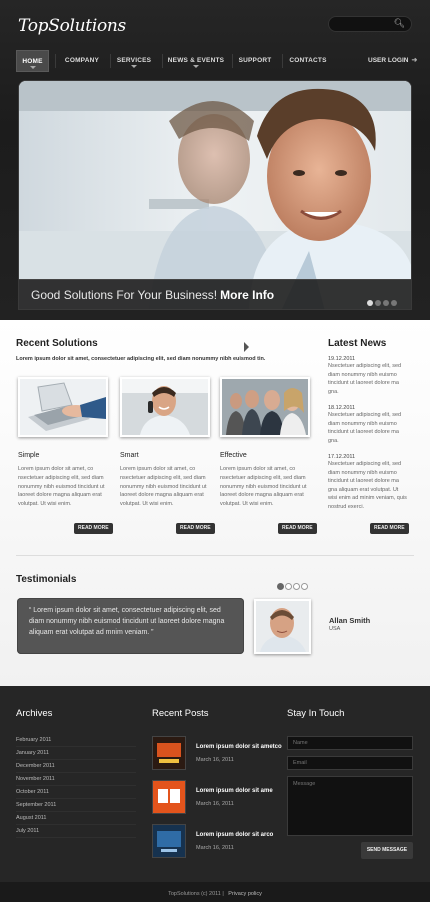 The height and width of the screenshot is (902, 430). Describe the element at coordinates (414, 60) in the screenshot. I see `login-arrow-icon: ➜` at that location.